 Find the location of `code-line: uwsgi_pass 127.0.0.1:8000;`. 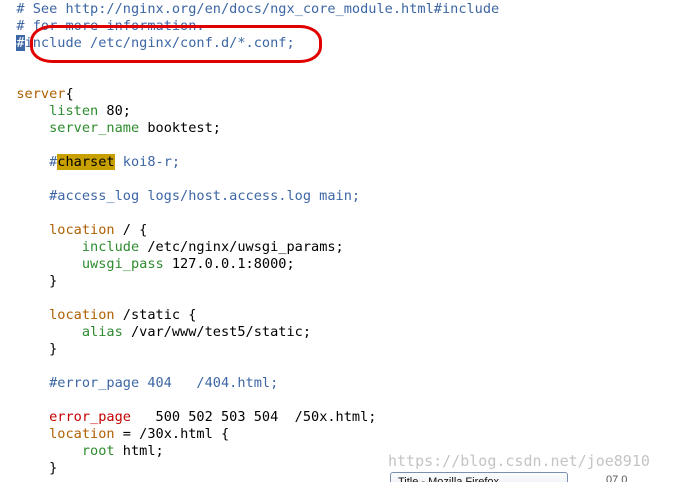

code-line: uwsgi_pass 127.0.0.1:8000; is located at coordinates (147, 264).